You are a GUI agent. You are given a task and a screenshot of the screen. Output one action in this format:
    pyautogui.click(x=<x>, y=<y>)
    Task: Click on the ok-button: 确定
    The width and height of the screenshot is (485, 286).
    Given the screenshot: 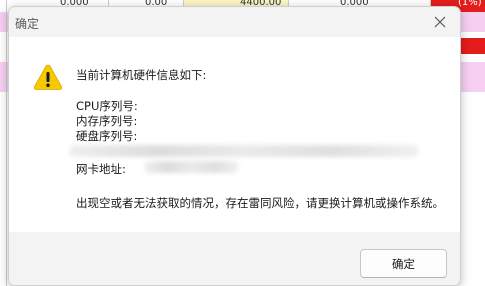 What is the action you would take?
    pyautogui.click(x=403, y=263)
    